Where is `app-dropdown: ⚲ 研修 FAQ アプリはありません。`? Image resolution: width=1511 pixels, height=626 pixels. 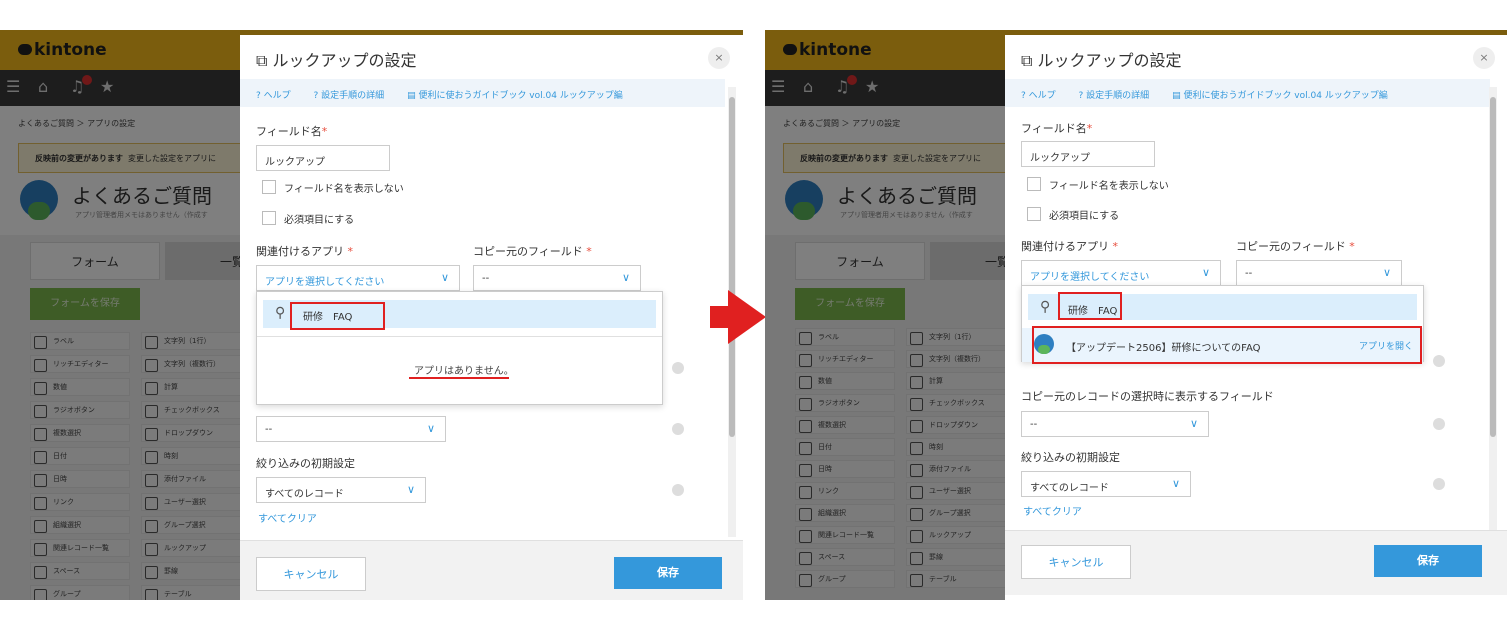
app-dropdown: ⚲ 研修 FAQ アプリはありません。 is located at coordinates (459, 348).